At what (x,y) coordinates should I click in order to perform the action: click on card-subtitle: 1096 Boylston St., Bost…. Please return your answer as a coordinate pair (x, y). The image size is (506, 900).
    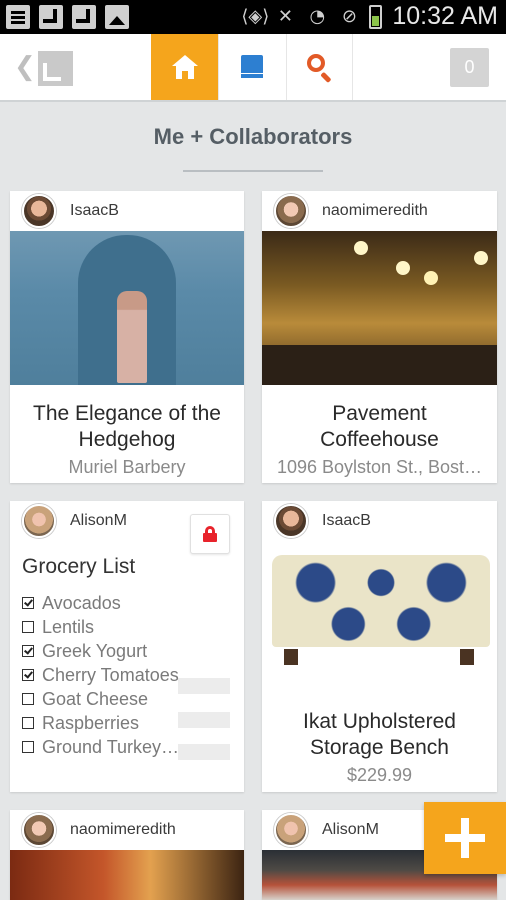
    Looking at the image, I should click on (379, 467).